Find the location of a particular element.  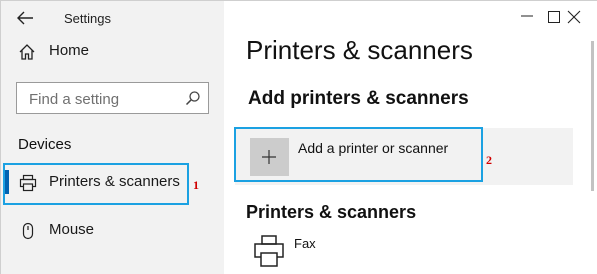

home-icon is located at coordinates (27, 52).